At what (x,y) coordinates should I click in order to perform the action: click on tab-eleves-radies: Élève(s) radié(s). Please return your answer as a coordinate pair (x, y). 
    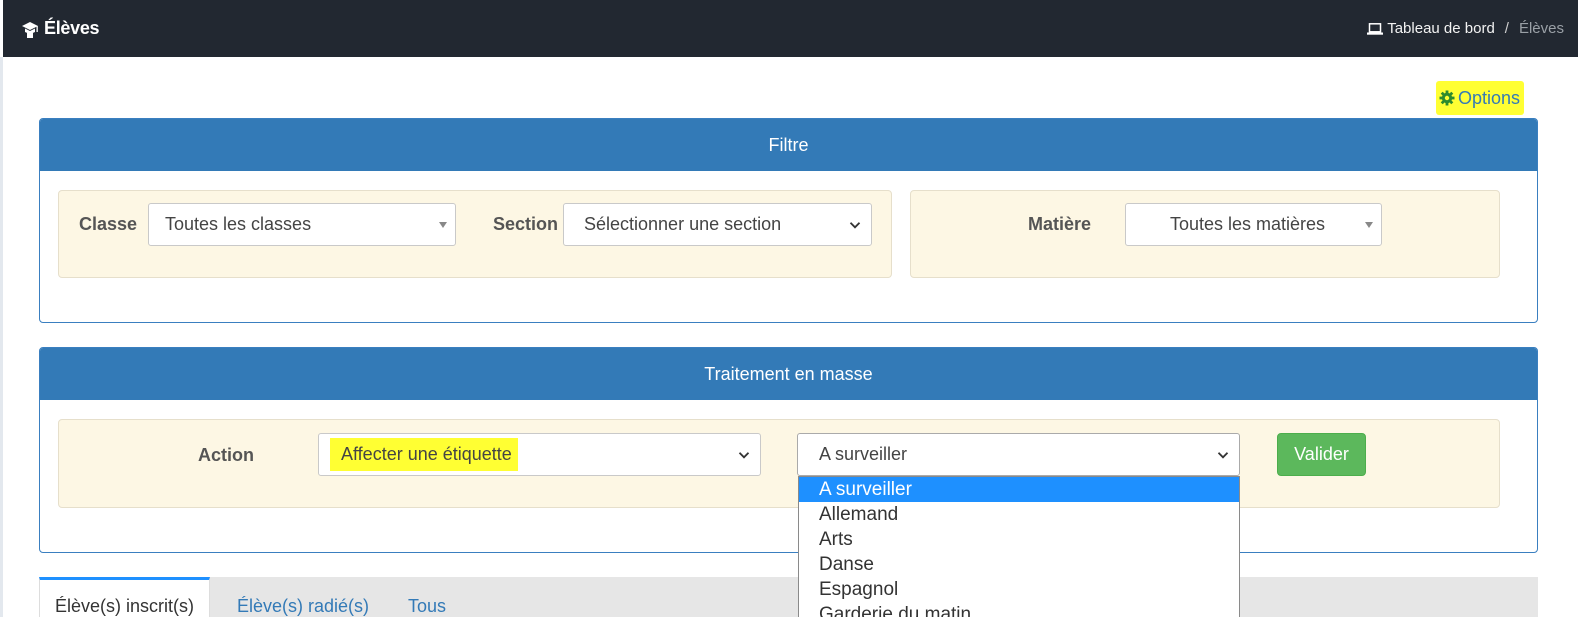
    Looking at the image, I should click on (303, 597).